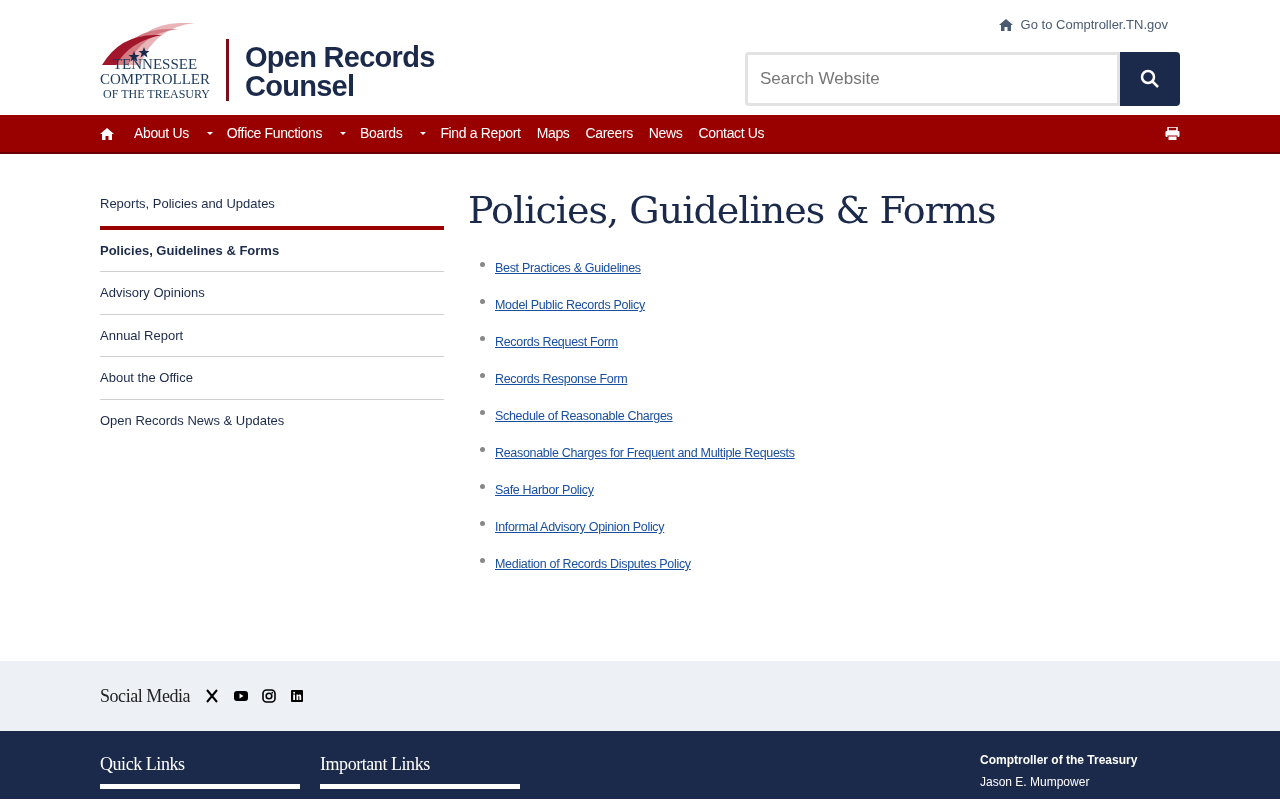  Describe the element at coordinates (272, 420) in the screenshot. I see `sidebar-item: Open Records News & Updates` at that location.